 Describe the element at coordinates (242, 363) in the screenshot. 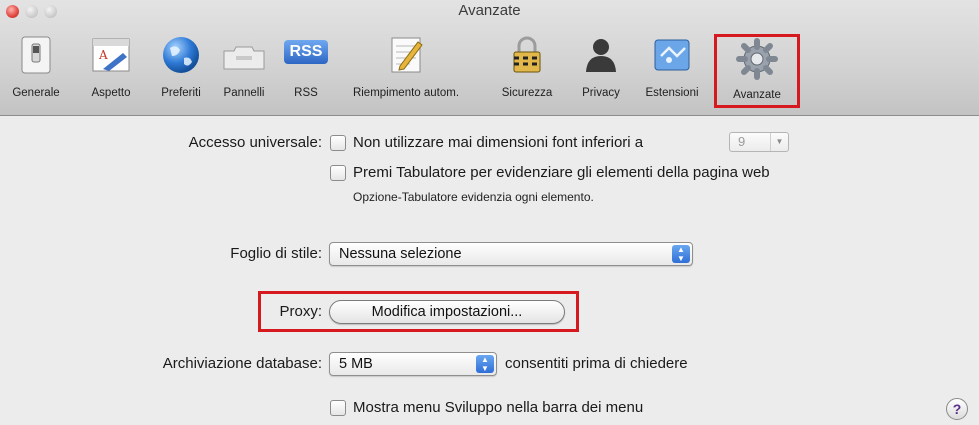

I see `database-label: Archiviazione database:` at that location.